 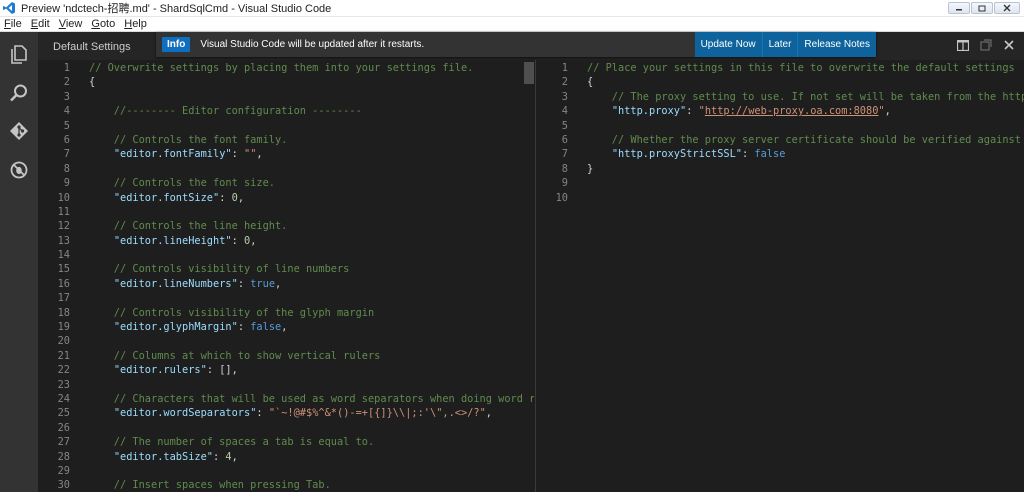 What do you see at coordinates (286, 457) in the screenshot?
I see `code-line: 28 "editor.tabSize": 4,` at bounding box center [286, 457].